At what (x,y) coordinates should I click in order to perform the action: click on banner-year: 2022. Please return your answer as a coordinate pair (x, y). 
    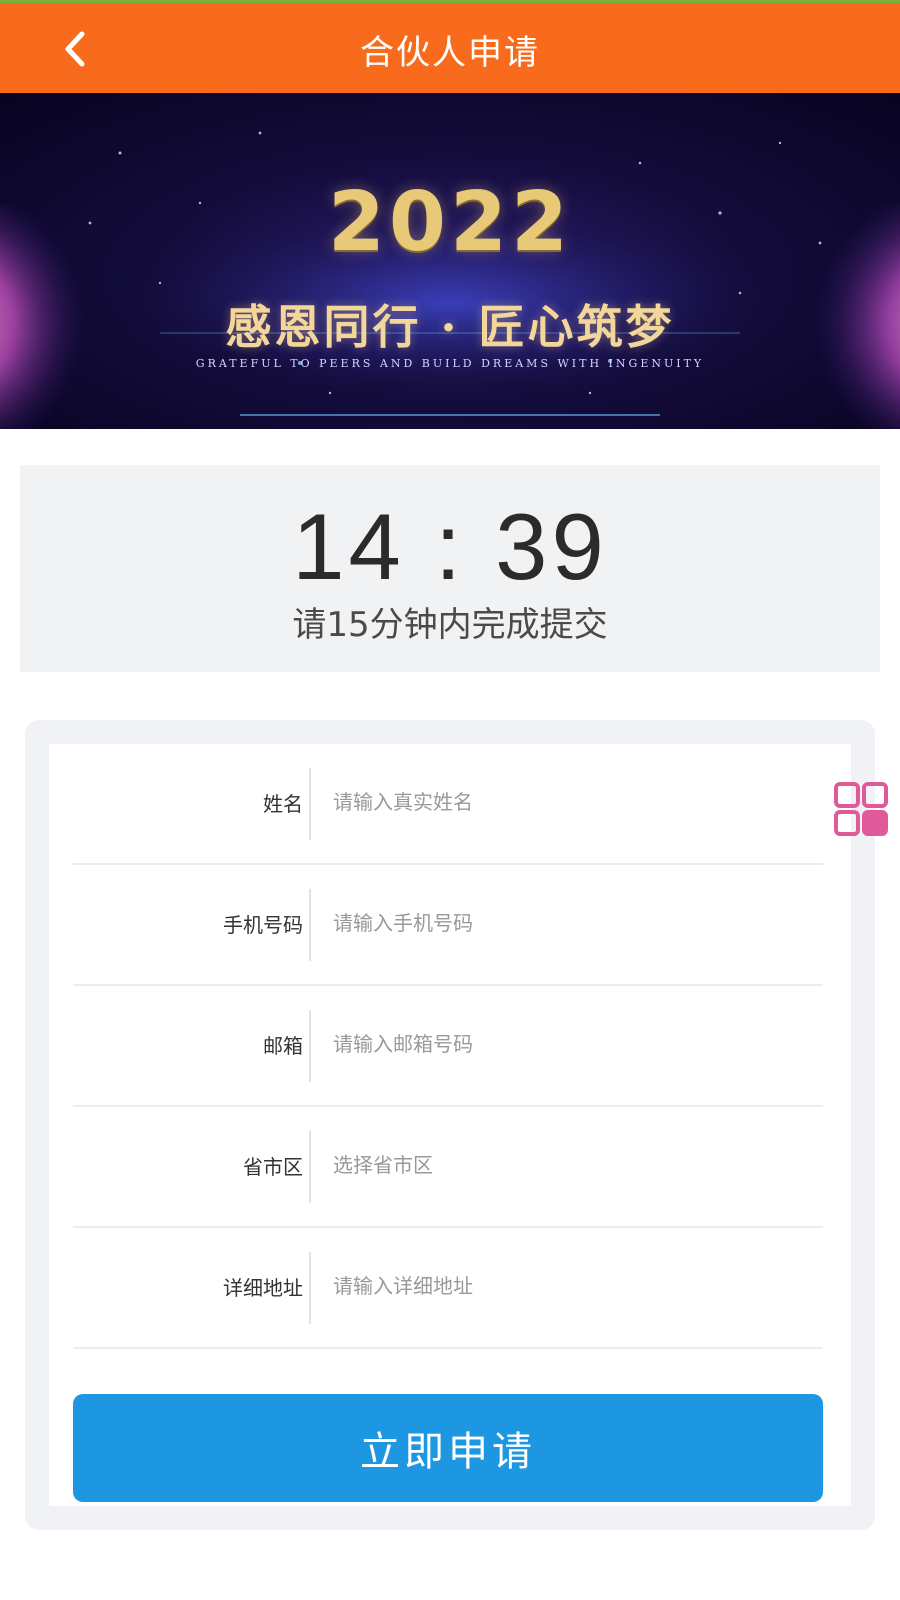
    Looking at the image, I should click on (450, 222).